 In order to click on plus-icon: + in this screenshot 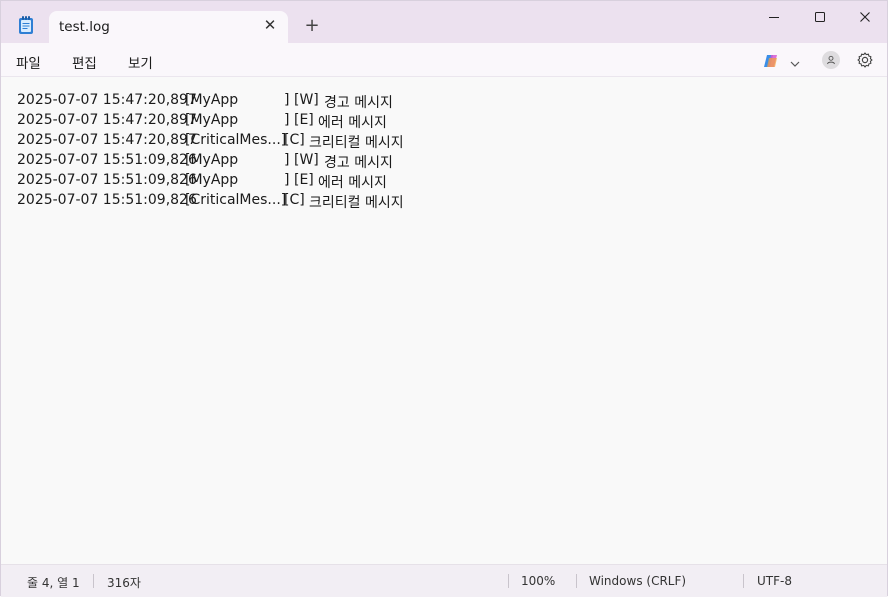, I will do `click(312, 26)`.